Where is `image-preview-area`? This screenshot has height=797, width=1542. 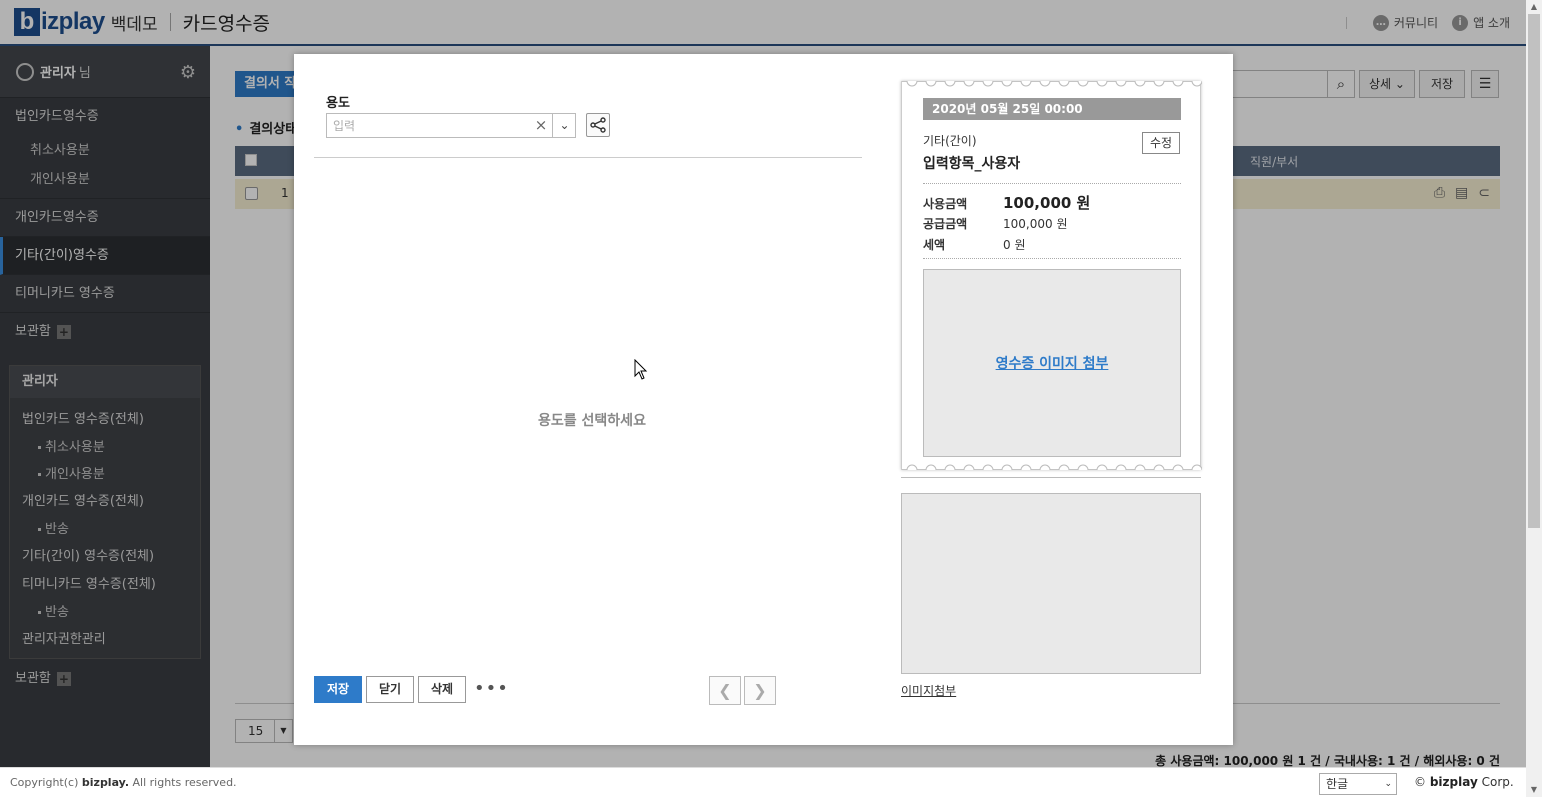
image-preview-area is located at coordinates (1051, 583).